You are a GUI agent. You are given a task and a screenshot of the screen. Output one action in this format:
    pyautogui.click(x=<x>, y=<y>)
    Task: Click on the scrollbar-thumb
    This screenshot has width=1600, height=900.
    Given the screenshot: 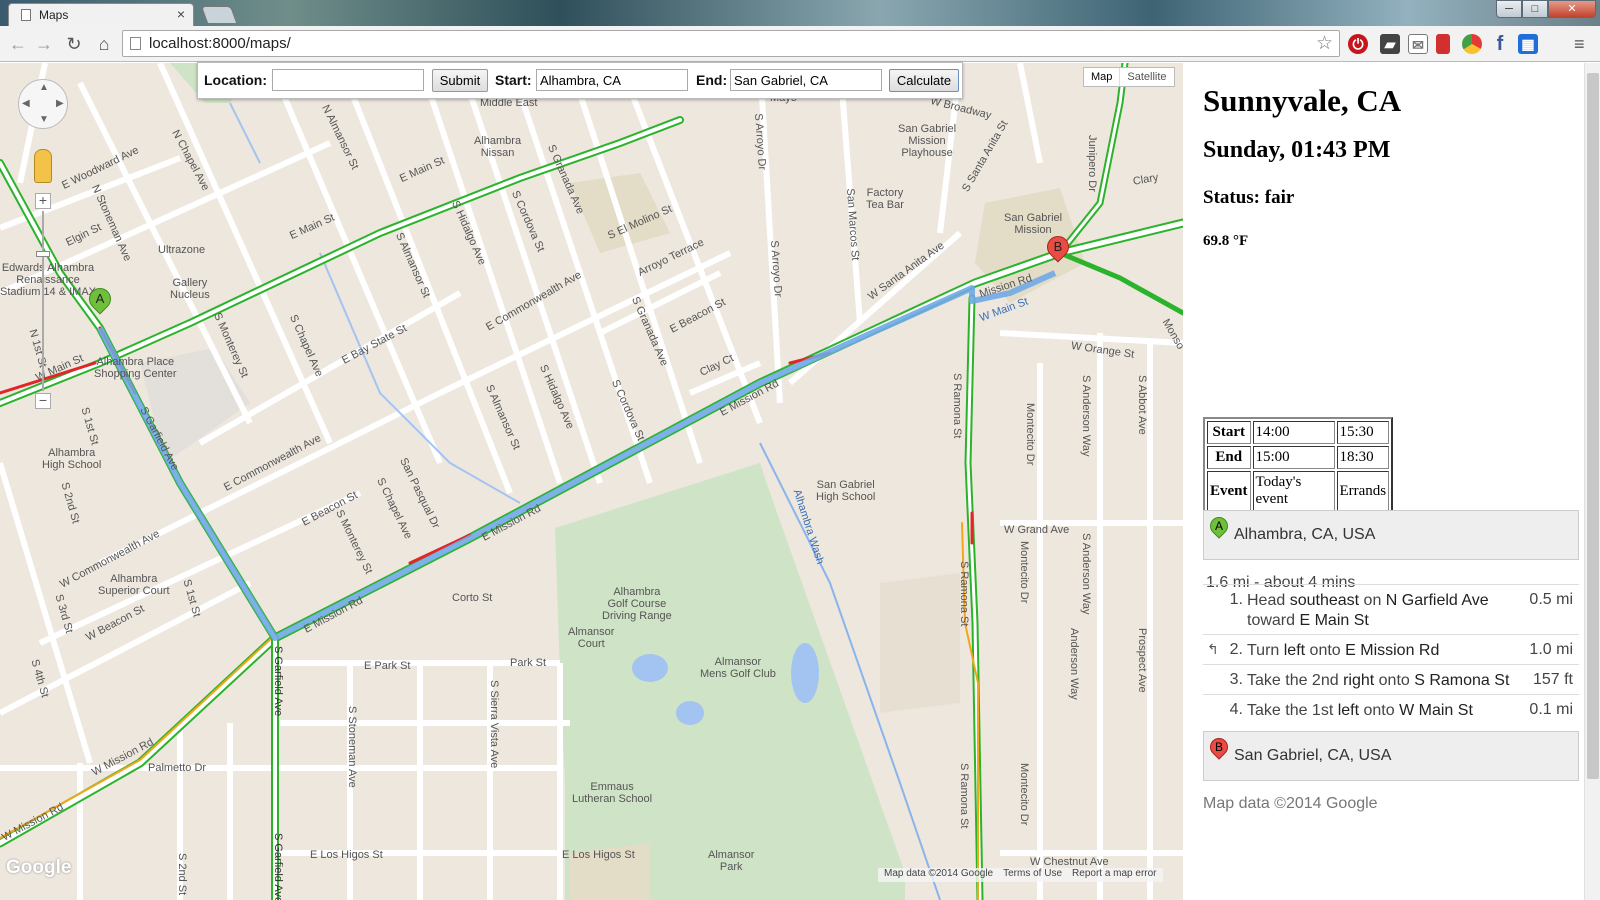 What is the action you would take?
    pyautogui.click(x=1593, y=426)
    